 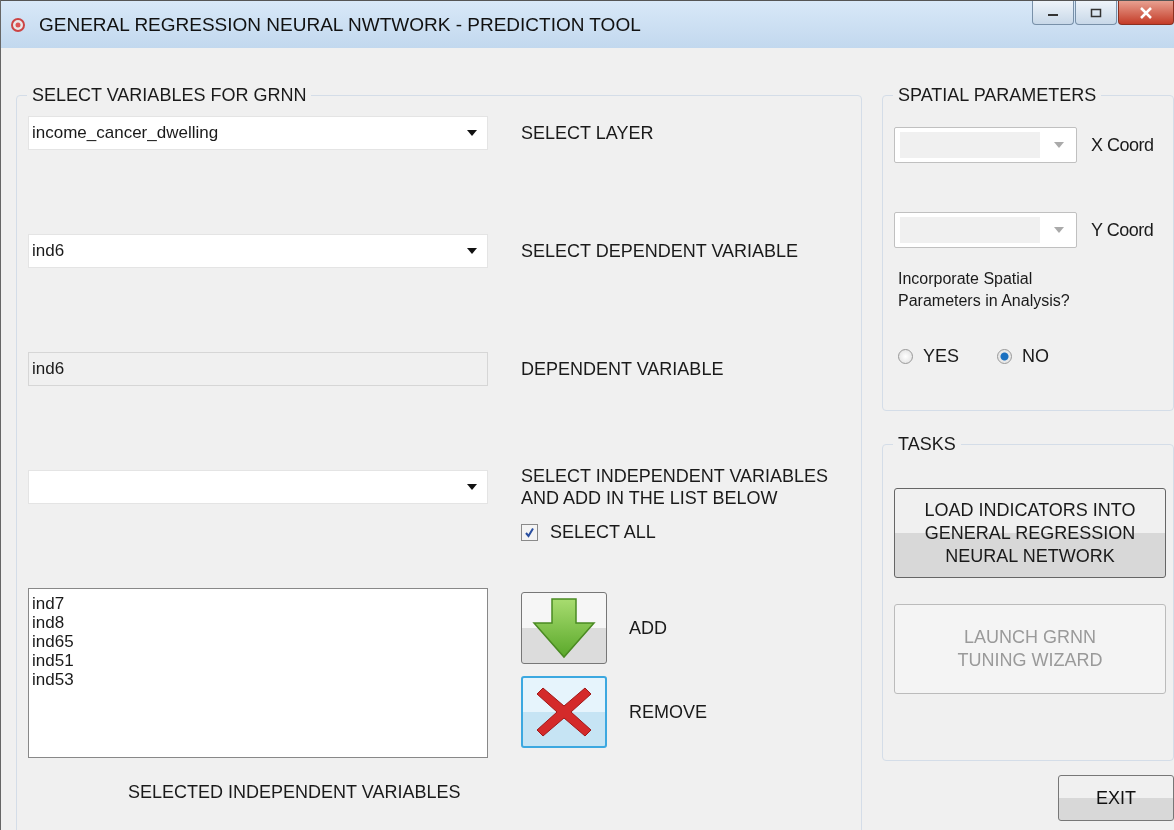 I want to click on coordinate-label: X Coord, so click(x=1122, y=145).